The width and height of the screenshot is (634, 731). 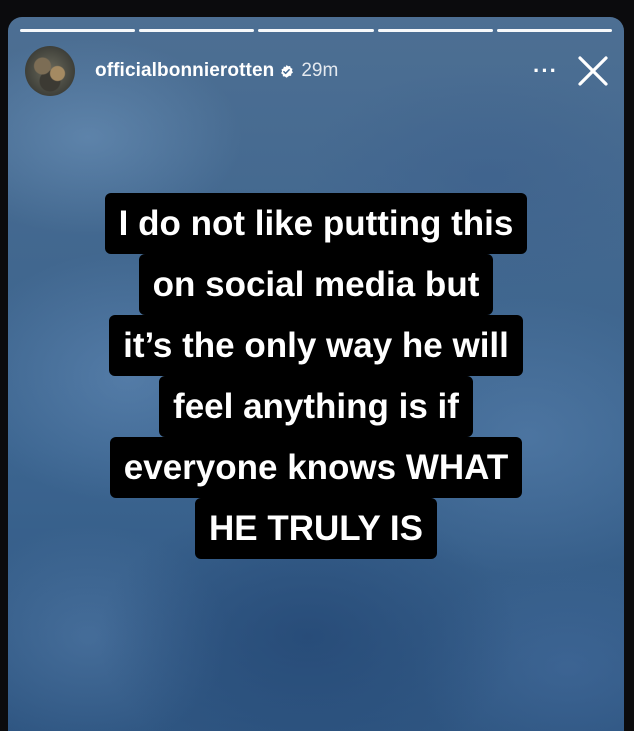 What do you see at coordinates (287, 71) in the screenshot?
I see `verified-badge-icon` at bounding box center [287, 71].